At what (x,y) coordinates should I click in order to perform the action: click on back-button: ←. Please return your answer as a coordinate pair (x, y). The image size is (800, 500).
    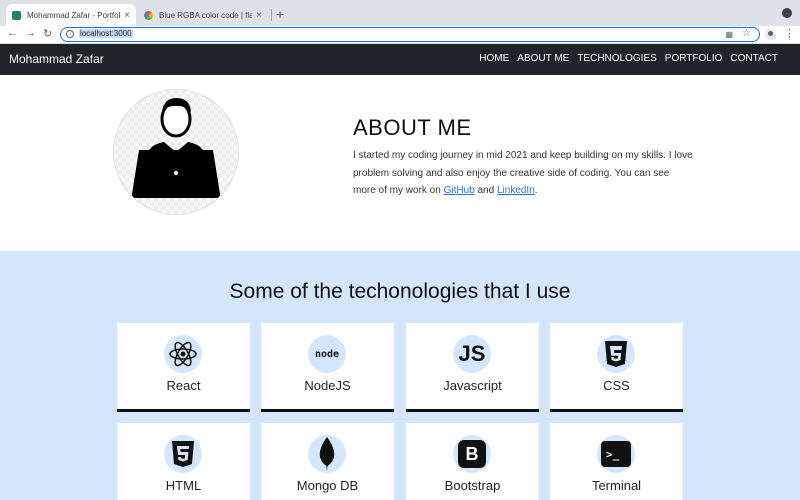
    Looking at the image, I should click on (12, 33).